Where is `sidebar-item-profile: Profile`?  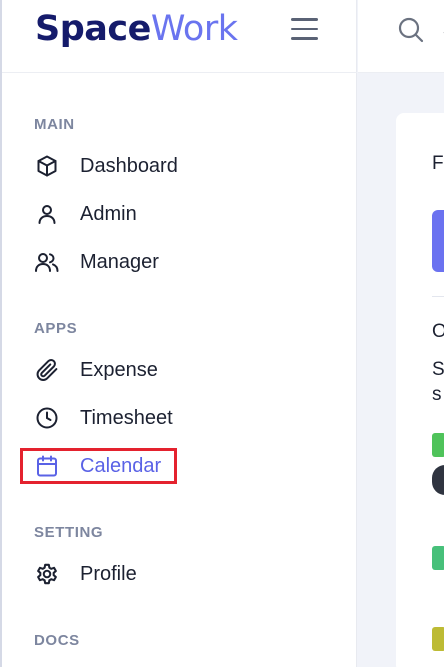
sidebar-item-profile: Profile is located at coordinates (85, 574).